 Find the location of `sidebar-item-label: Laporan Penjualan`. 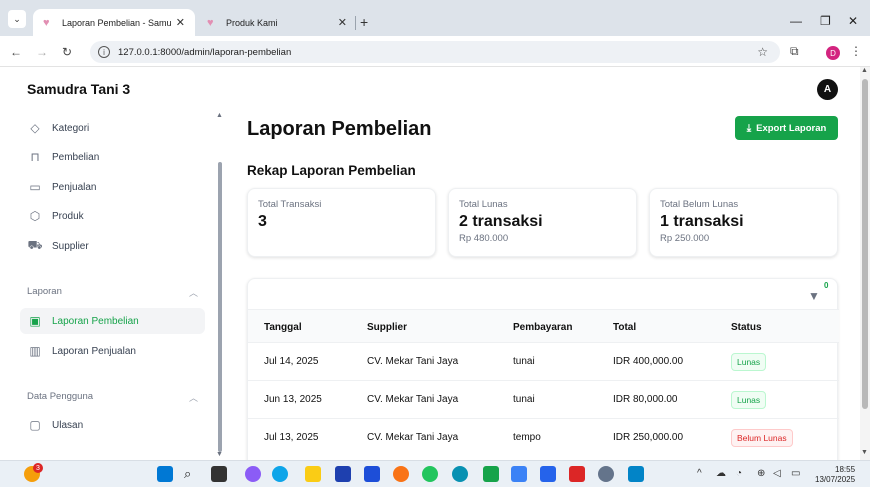

sidebar-item-label: Laporan Penjualan is located at coordinates (94, 351).